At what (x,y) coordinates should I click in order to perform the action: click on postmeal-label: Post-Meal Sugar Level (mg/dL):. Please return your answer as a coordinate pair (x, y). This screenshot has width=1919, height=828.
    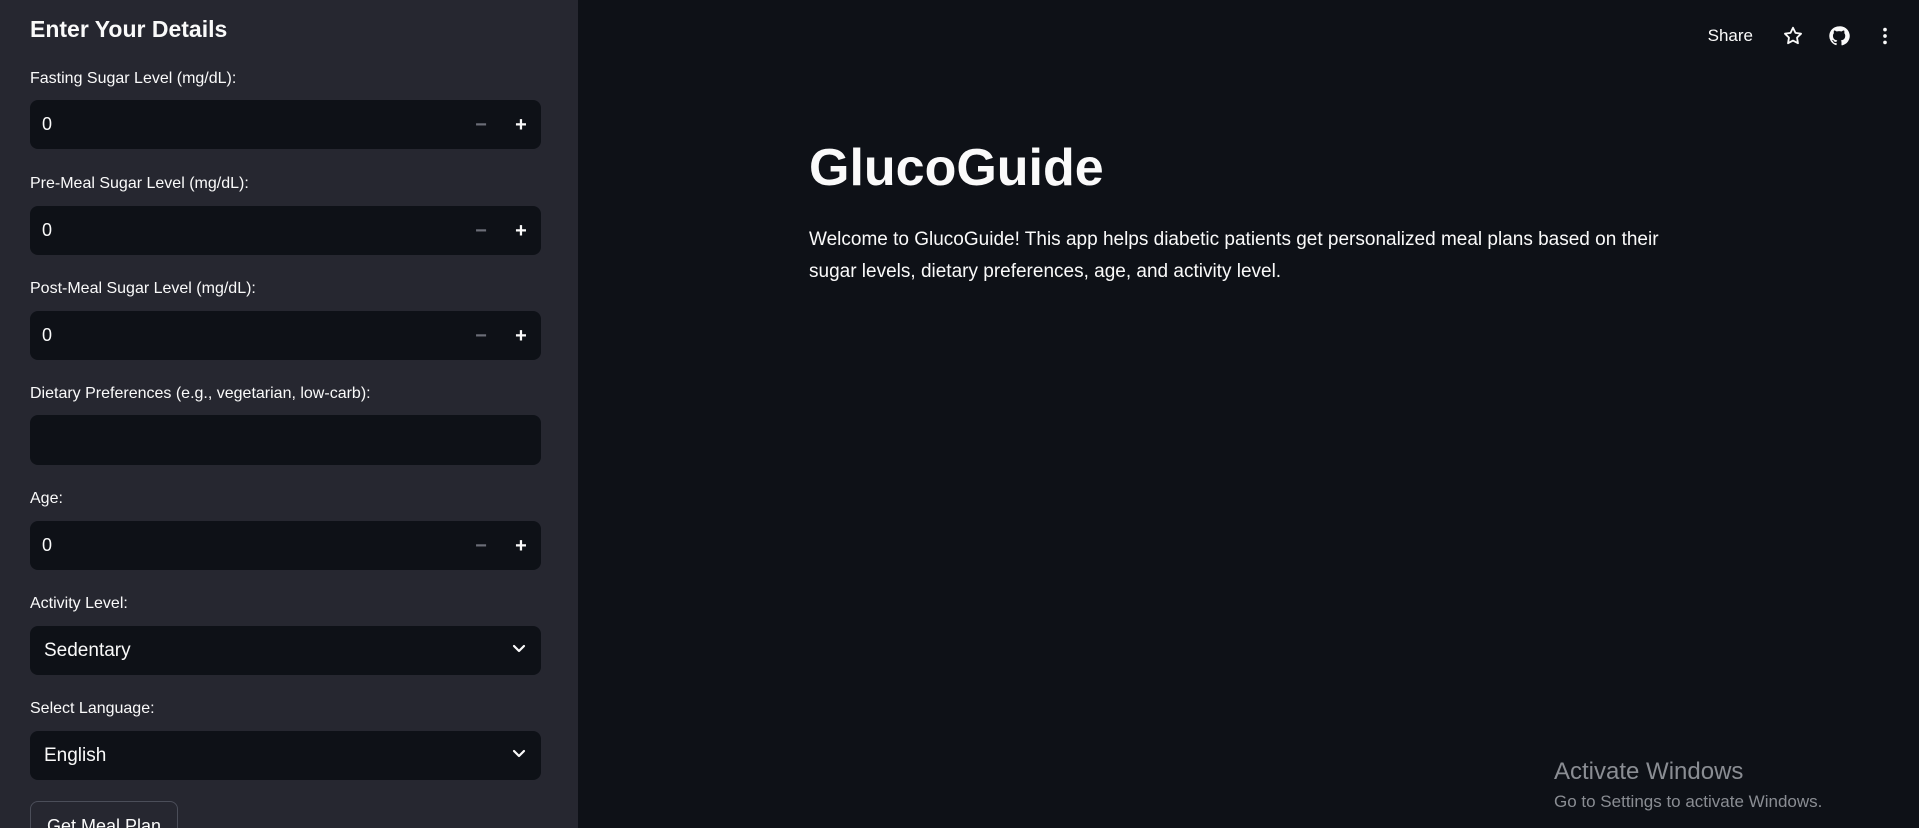
    Looking at the image, I should click on (143, 288).